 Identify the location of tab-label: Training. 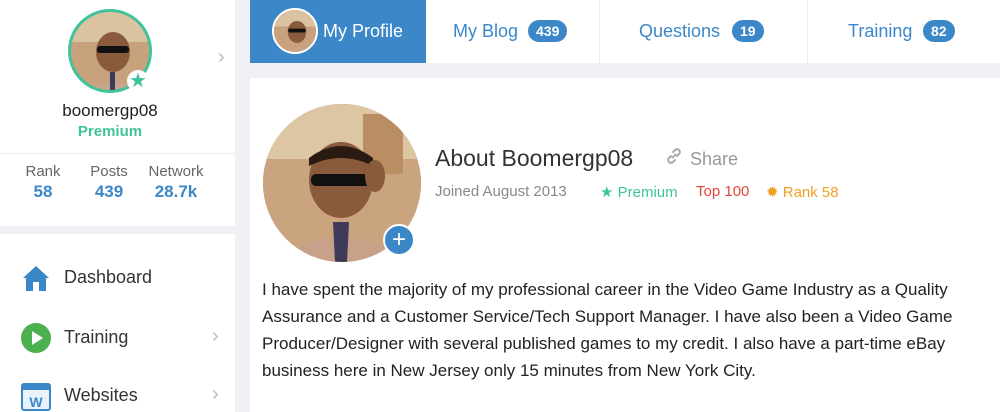
(880, 31).